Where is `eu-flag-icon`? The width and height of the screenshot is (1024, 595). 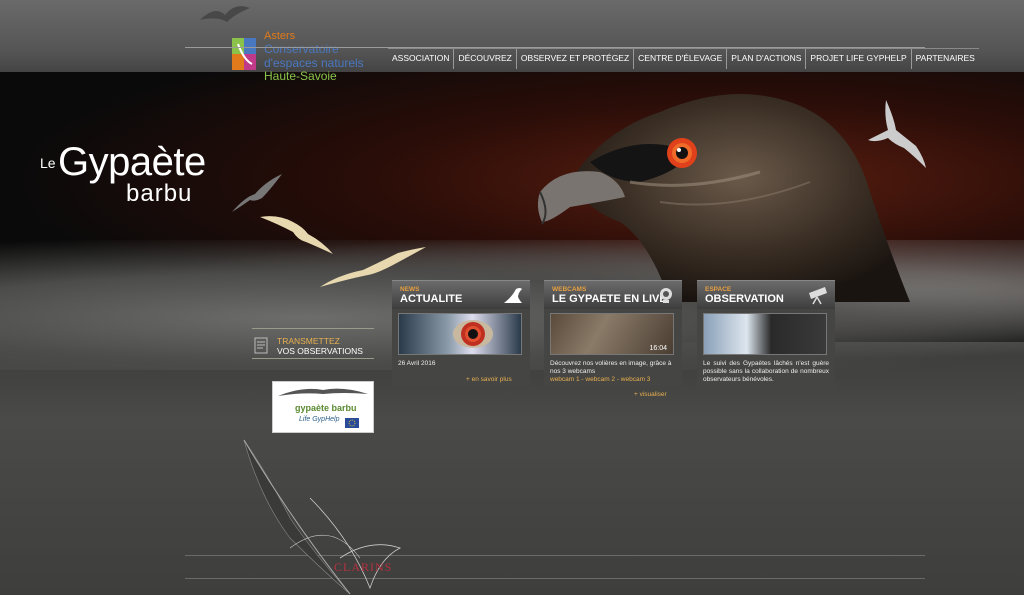 eu-flag-icon is located at coordinates (352, 423).